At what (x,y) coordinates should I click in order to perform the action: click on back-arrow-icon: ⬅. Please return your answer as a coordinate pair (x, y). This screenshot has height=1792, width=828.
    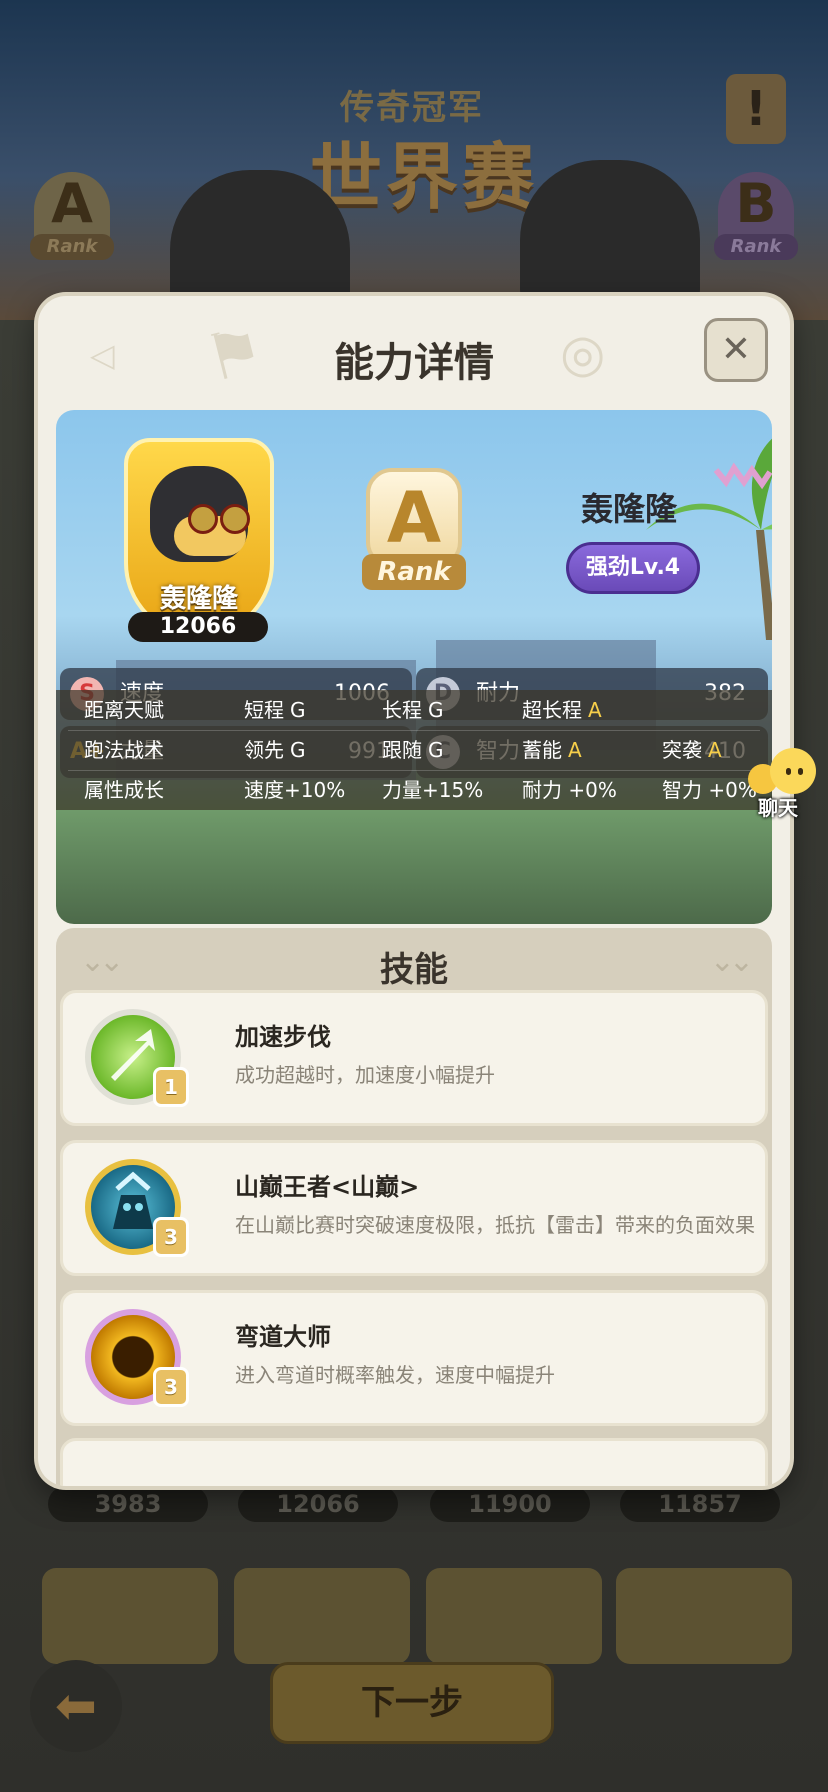
    Looking at the image, I should click on (76, 1706).